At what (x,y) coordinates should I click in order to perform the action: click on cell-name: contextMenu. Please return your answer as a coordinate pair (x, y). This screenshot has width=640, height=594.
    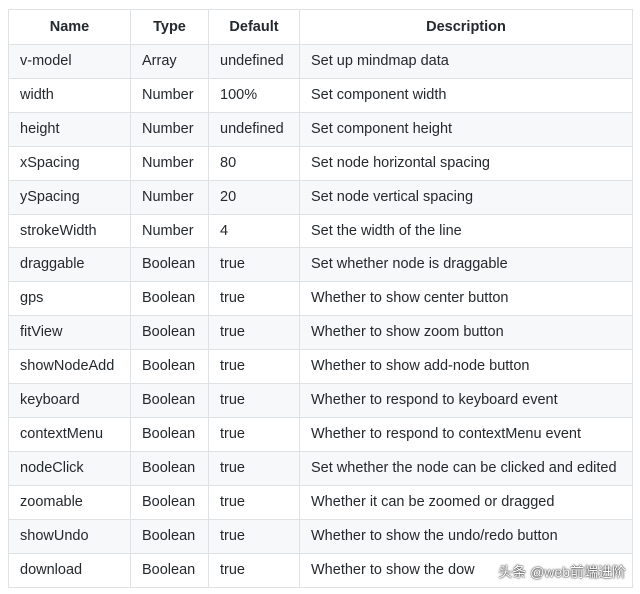
    Looking at the image, I should click on (69, 434).